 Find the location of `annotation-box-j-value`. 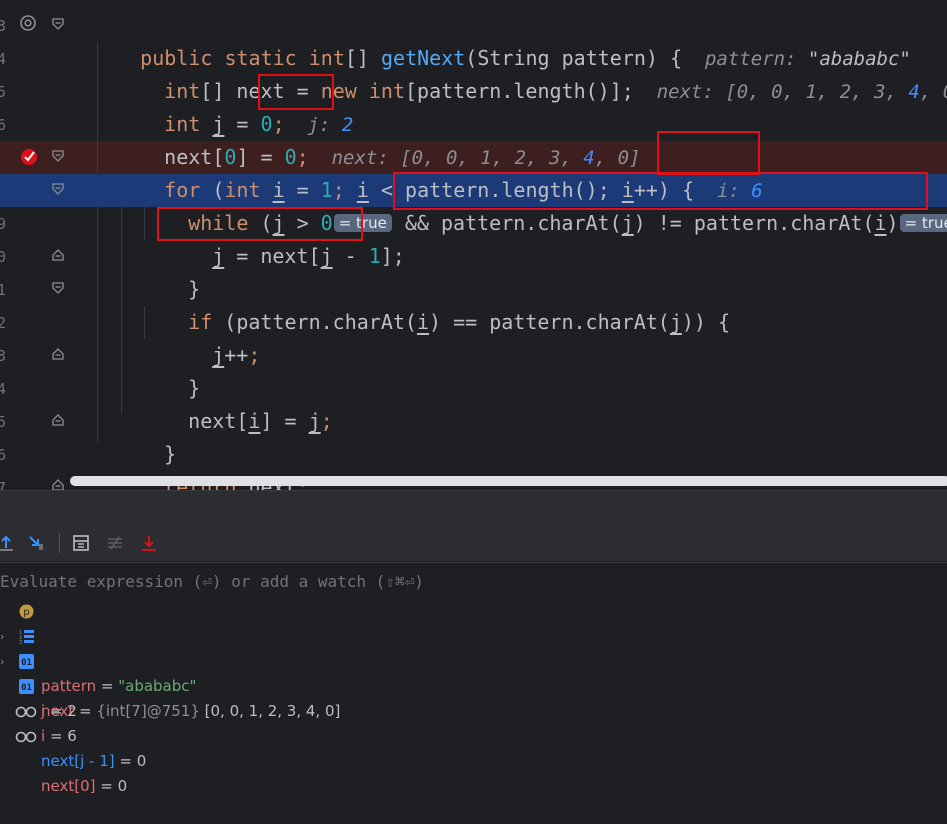

annotation-box-j-value is located at coordinates (296, 92).